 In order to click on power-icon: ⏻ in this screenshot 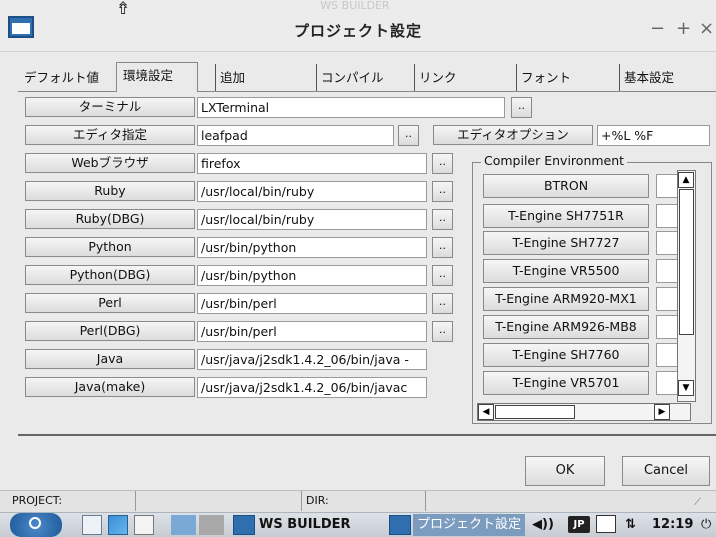, I will do `click(706, 525)`.